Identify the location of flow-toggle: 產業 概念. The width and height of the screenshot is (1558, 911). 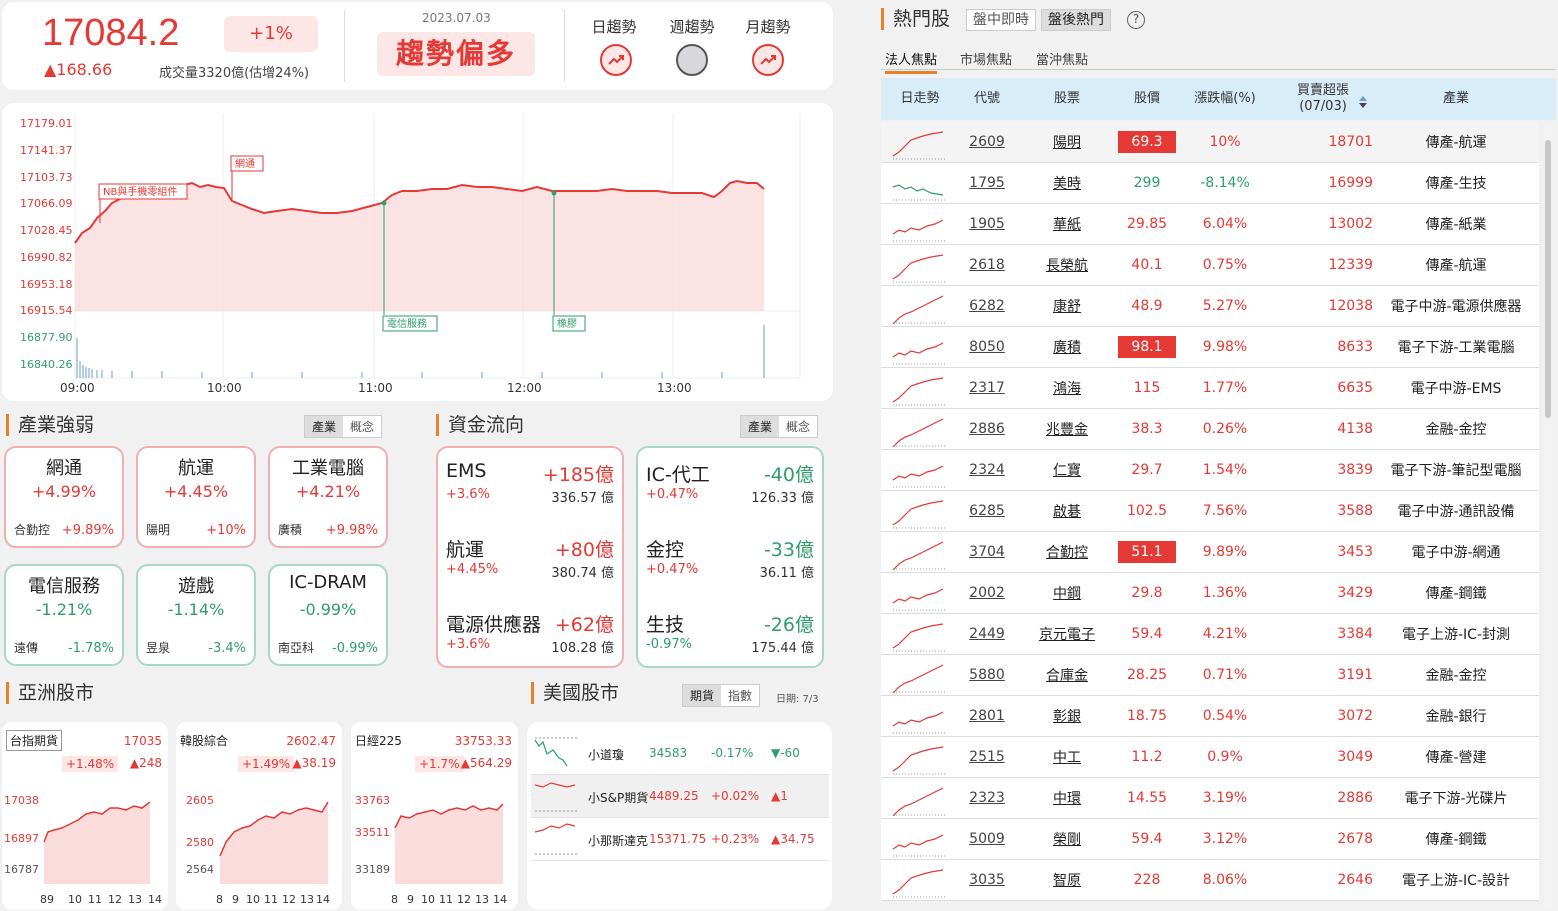
(779, 426).